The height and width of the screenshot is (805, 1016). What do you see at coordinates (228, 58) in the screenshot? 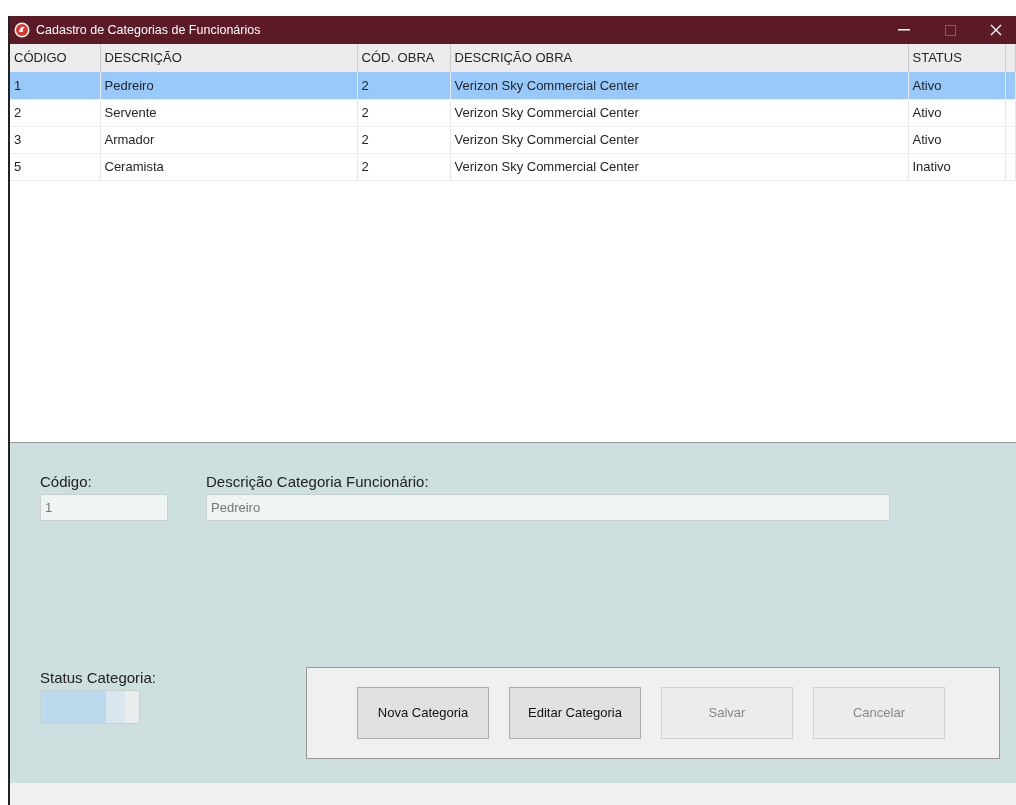
I see `column-header: DESCRIÇÃO` at bounding box center [228, 58].